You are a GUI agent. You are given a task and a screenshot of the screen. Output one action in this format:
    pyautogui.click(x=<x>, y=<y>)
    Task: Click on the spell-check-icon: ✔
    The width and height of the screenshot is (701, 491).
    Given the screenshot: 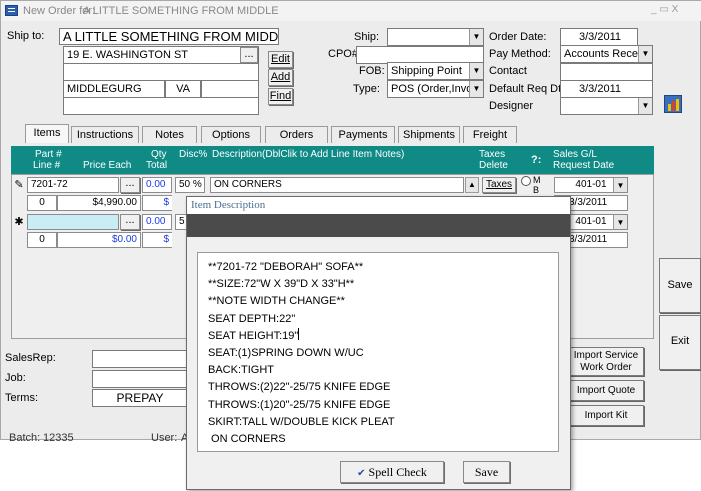 What is the action you would take?
    pyautogui.click(x=361, y=473)
    